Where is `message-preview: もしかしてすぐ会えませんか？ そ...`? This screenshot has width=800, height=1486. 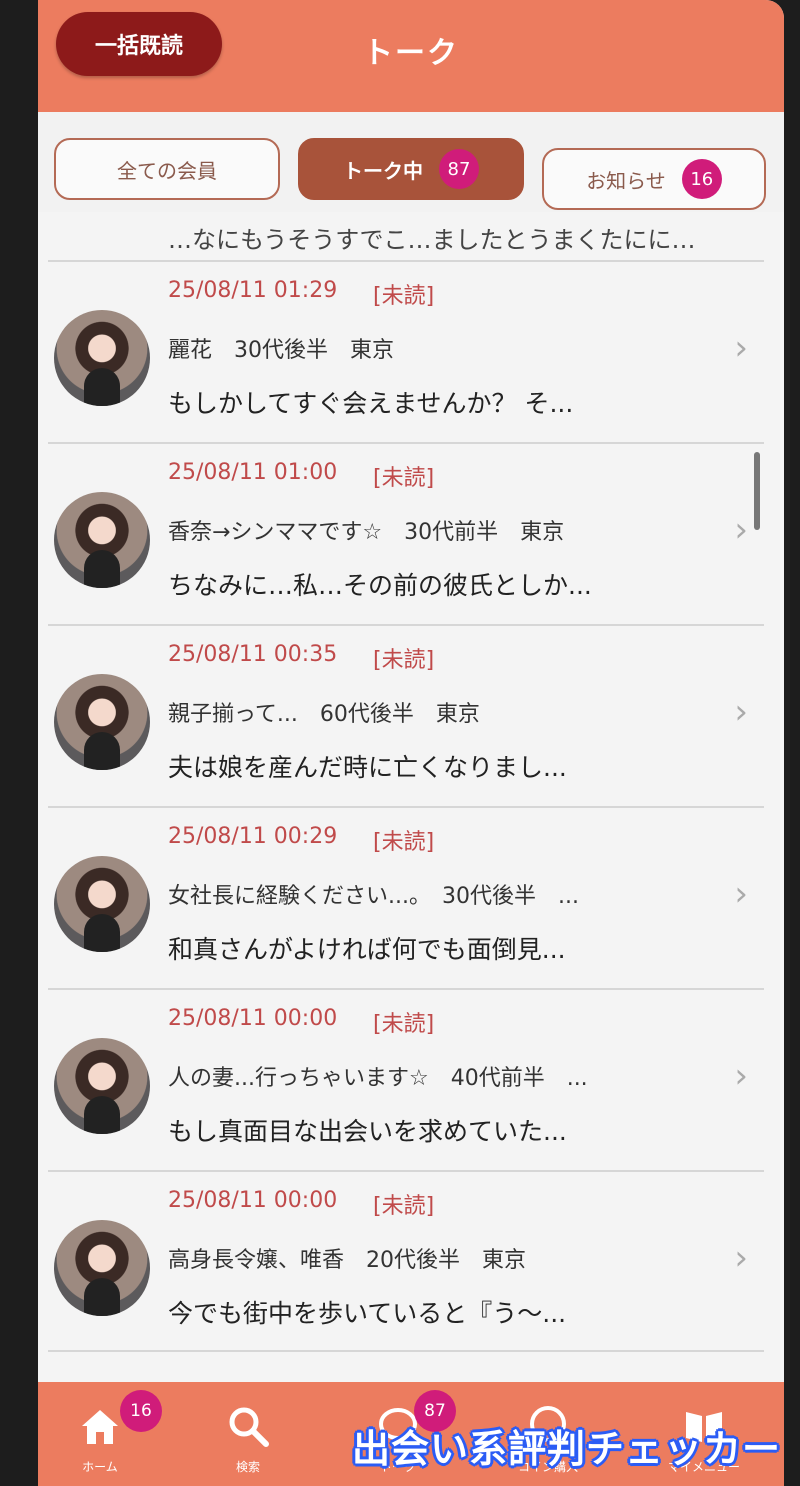
message-preview: もしかしてすぐ会えませんか？ そ... is located at coordinates (371, 403).